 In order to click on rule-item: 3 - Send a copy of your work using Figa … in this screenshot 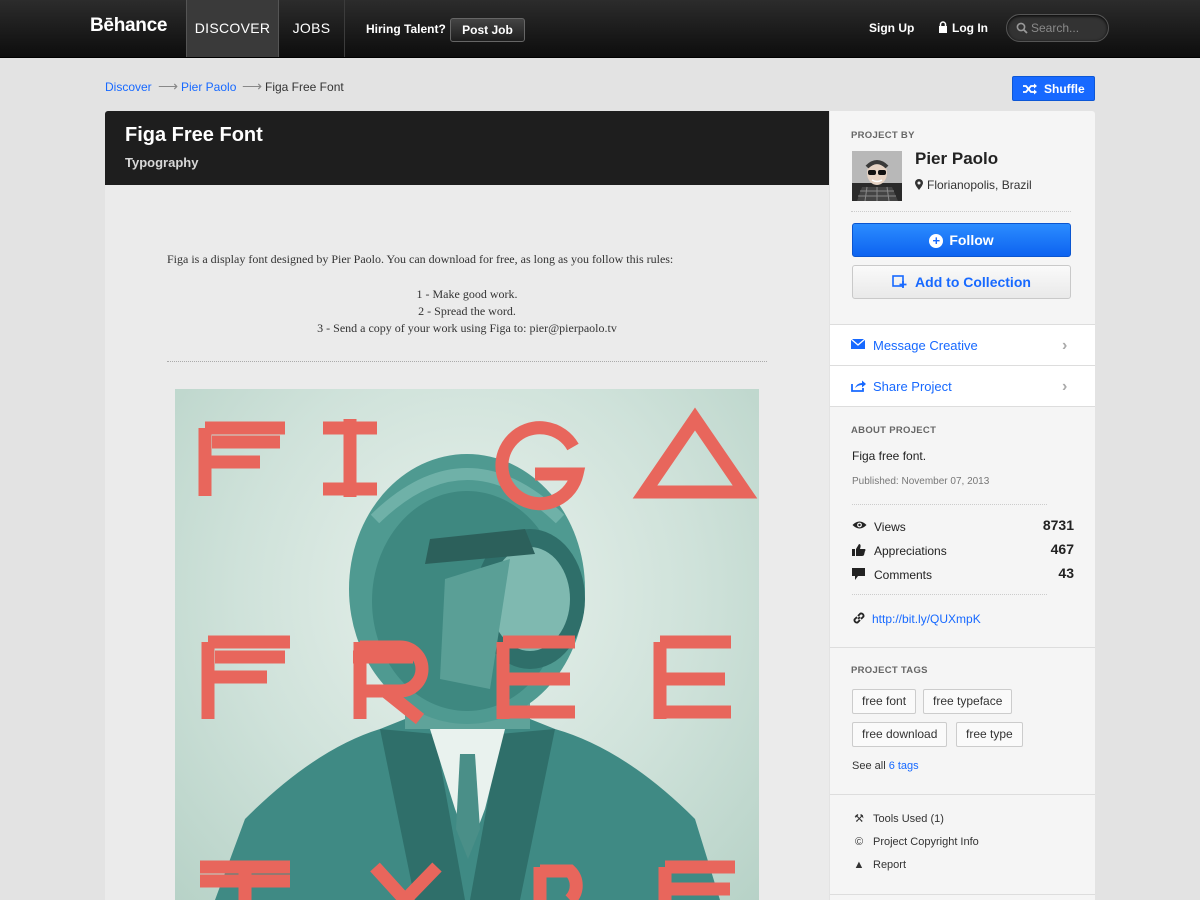, I will do `click(467, 328)`.